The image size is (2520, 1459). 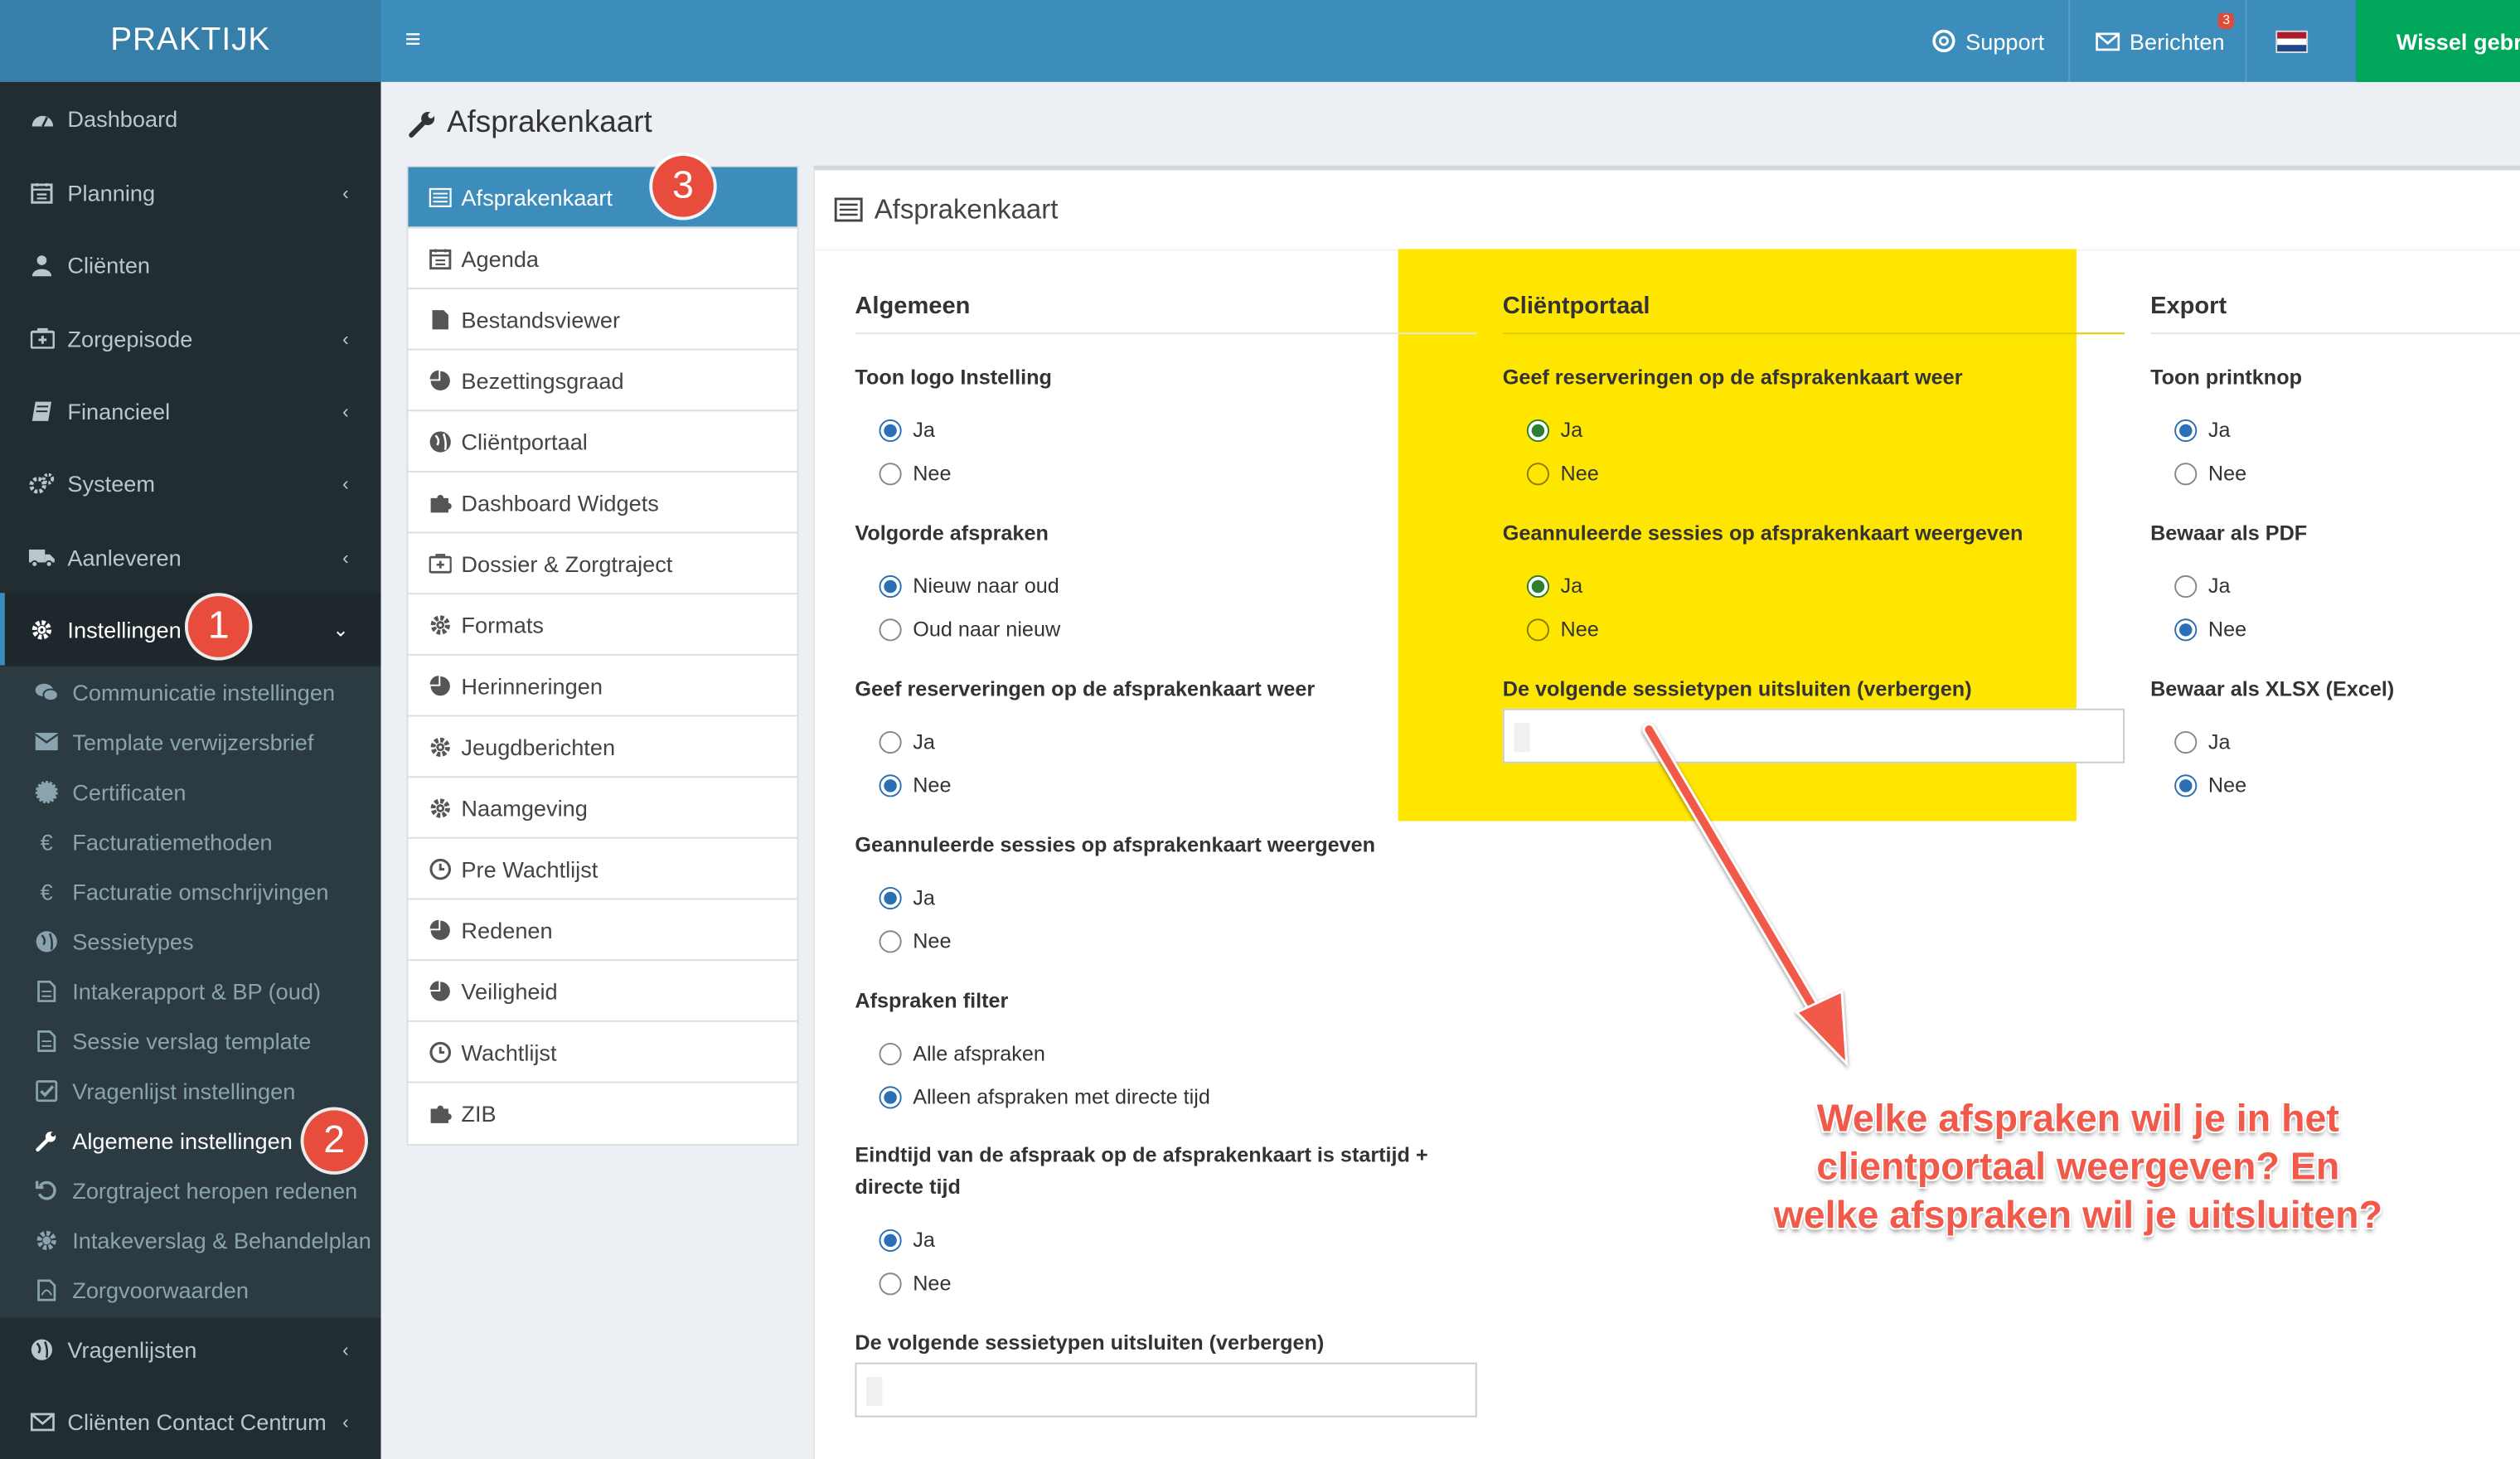 I want to click on annotation-line-1: Welke afspraken wil je in het, so click(x=2077, y=1119).